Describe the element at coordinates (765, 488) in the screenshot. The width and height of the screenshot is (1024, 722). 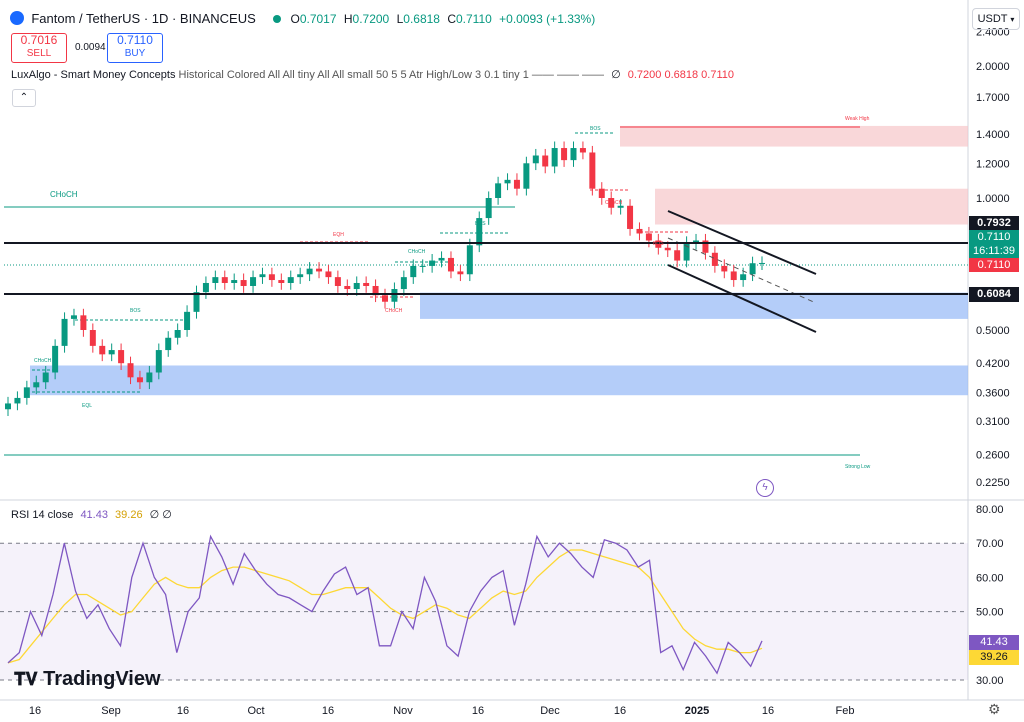
I see `lightning-icon: ϟ` at that location.